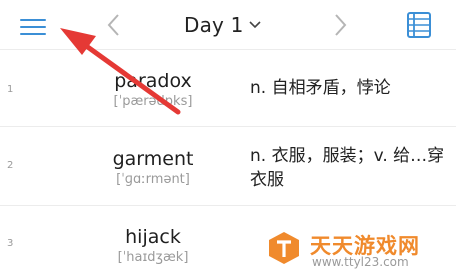 This screenshot has height=276, width=456. What do you see at coordinates (153, 237) in the screenshot?
I see `word-text: hijack` at bounding box center [153, 237].